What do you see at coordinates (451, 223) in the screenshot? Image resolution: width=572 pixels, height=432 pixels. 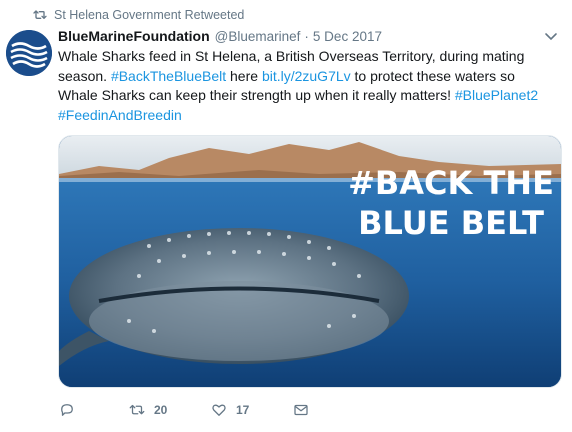 I see `overlay-line-2: BLUE BELT` at bounding box center [451, 223].